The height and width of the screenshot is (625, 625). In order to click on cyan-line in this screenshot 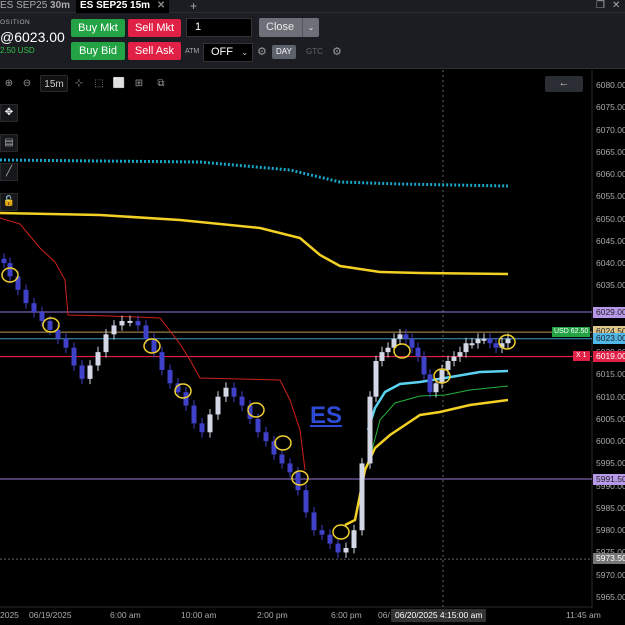, I will do `click(437, 400)`.